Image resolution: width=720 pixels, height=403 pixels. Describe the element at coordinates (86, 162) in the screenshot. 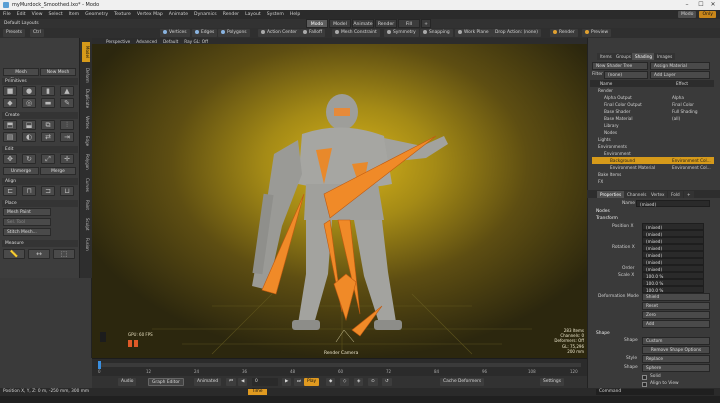

I see `vtab-polygon: Polygon` at that location.